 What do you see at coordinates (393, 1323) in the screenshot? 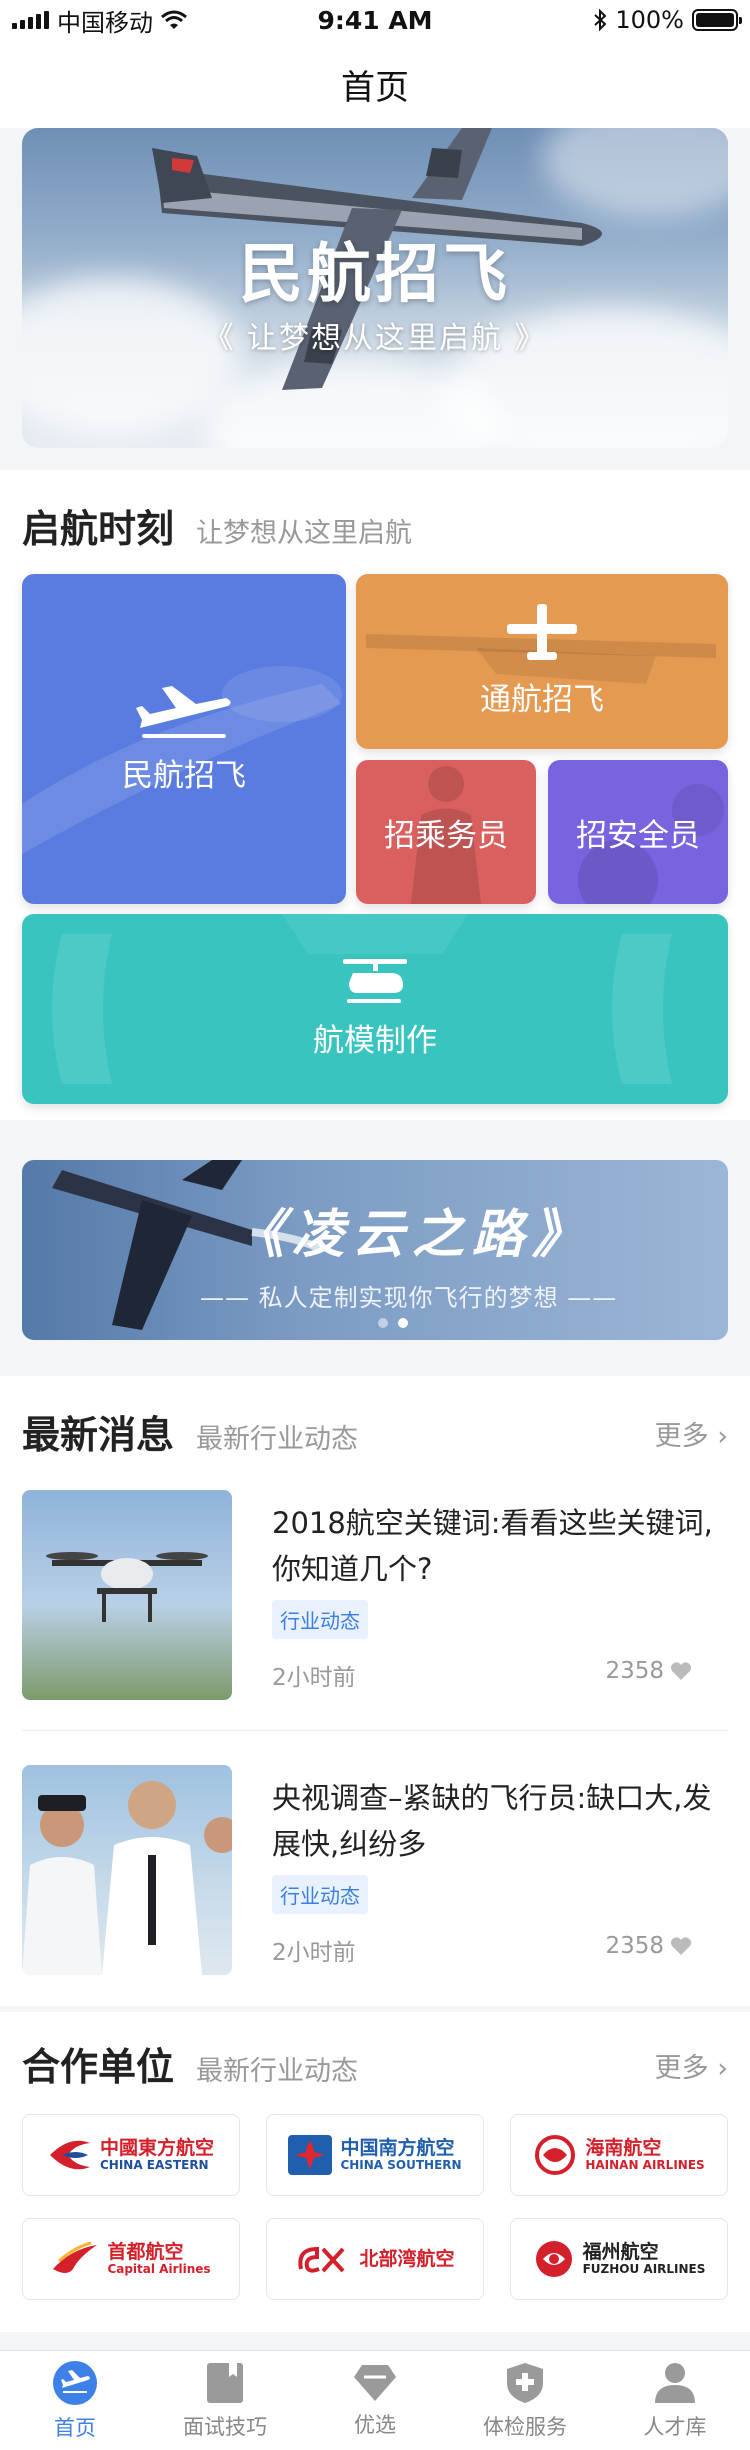
I see `carousel-dots` at bounding box center [393, 1323].